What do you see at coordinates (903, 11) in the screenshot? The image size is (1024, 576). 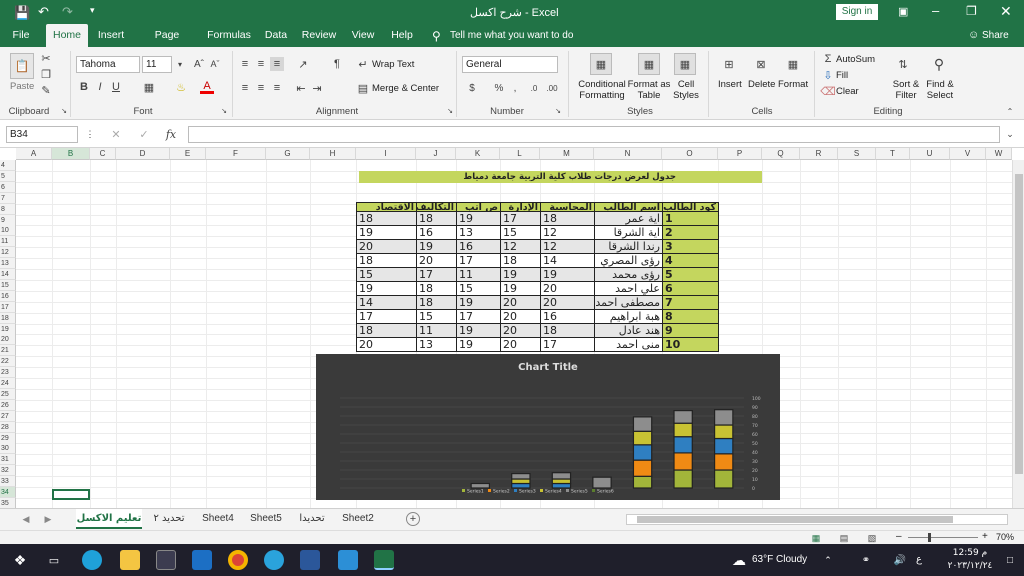 I see `ribbon-display-icon: ▣` at bounding box center [903, 11].